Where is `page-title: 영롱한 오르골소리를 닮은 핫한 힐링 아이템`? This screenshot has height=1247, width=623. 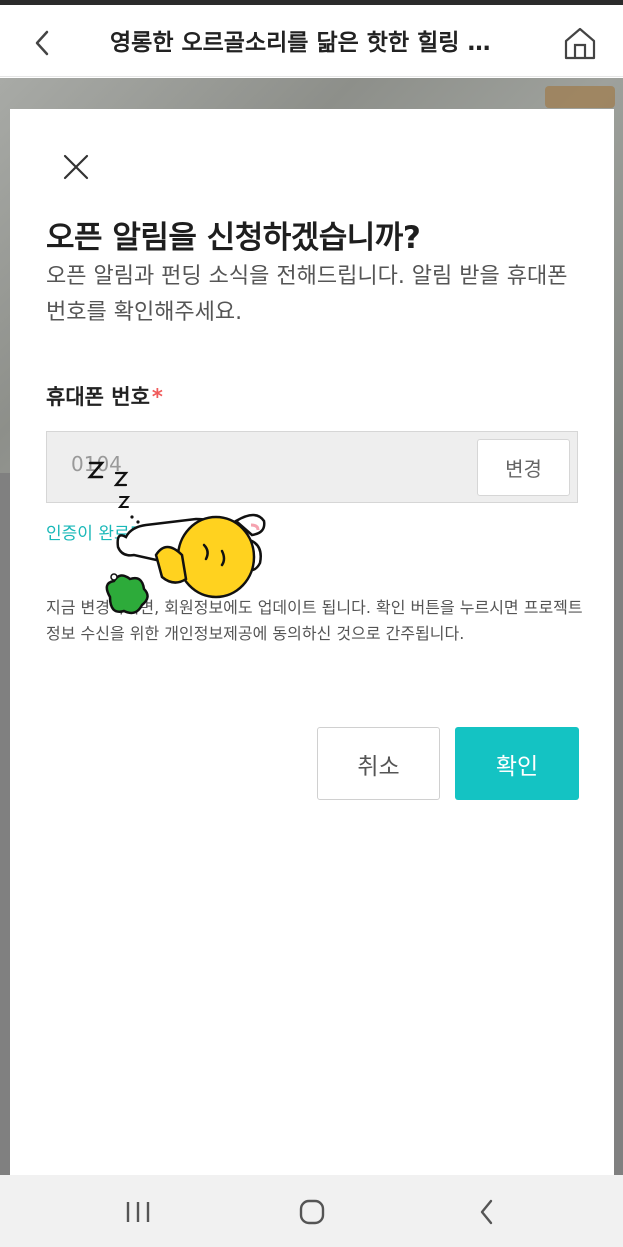 page-title: 영롱한 오르골소리를 닮은 핫한 힐링 아이템 is located at coordinates (310, 43).